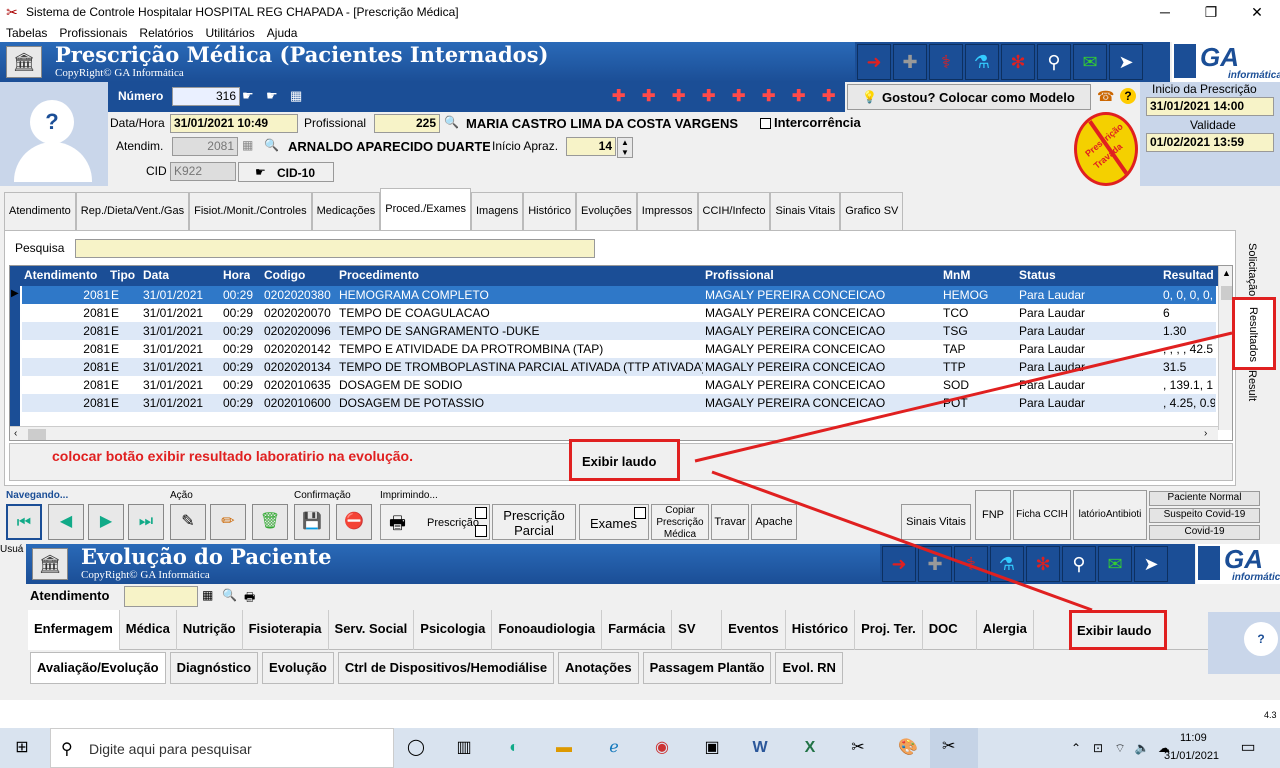 This screenshot has height=768, width=1280. I want to click on paint-icon: 🎨, so click(908, 748).